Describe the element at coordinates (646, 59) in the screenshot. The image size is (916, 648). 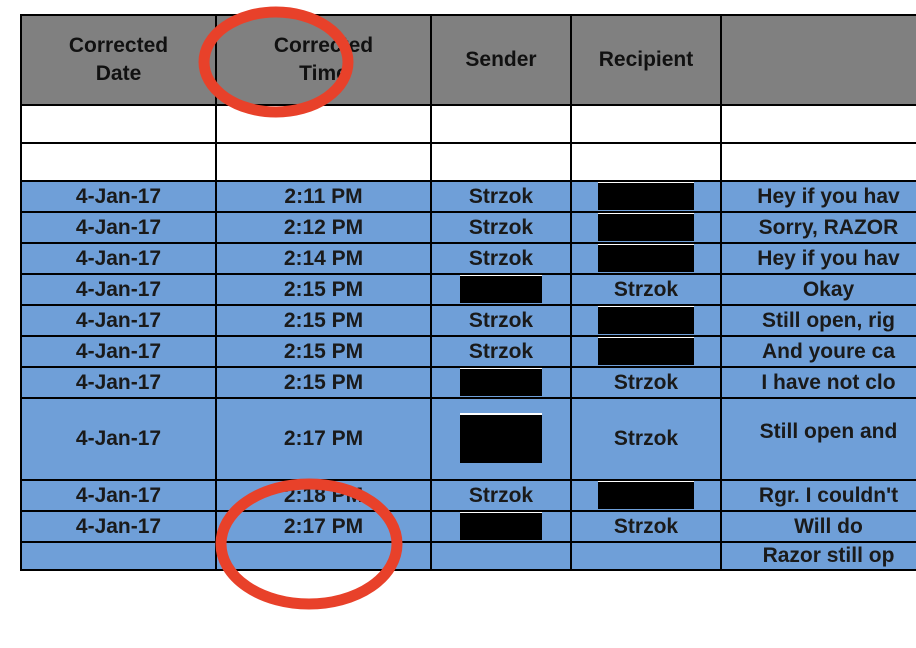
I see `header-label-line1: Recipient` at that location.